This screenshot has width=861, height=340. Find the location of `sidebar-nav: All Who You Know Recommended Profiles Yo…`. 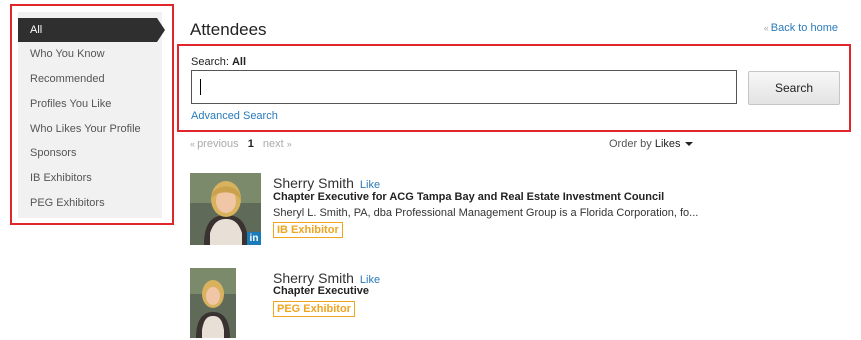

sidebar-nav: All Who You Know Recommended Profiles Yo… is located at coordinates (91, 115).